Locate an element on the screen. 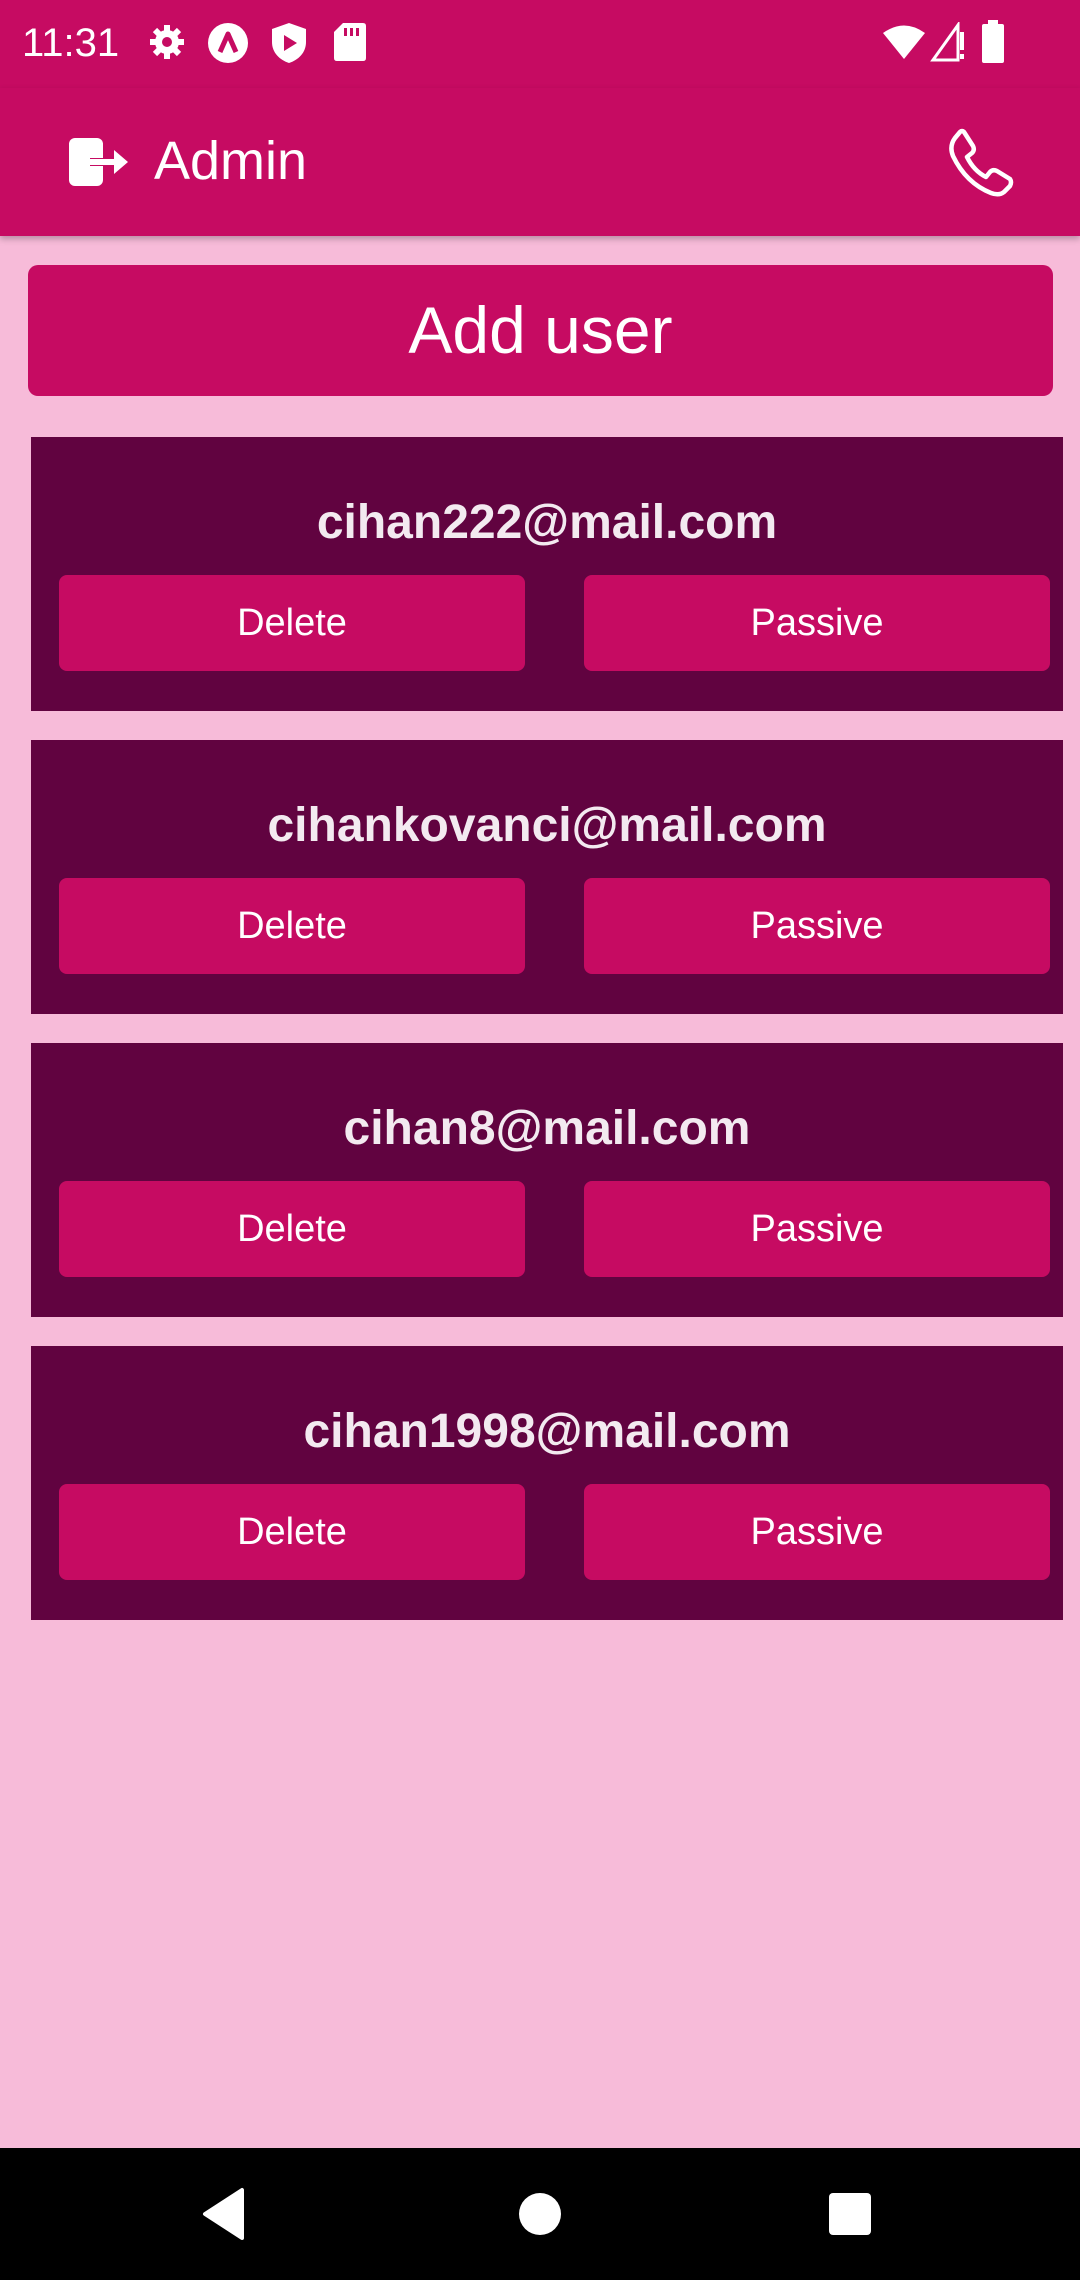 This screenshot has width=1080, height=2280. phone-icon is located at coordinates (980, 162).